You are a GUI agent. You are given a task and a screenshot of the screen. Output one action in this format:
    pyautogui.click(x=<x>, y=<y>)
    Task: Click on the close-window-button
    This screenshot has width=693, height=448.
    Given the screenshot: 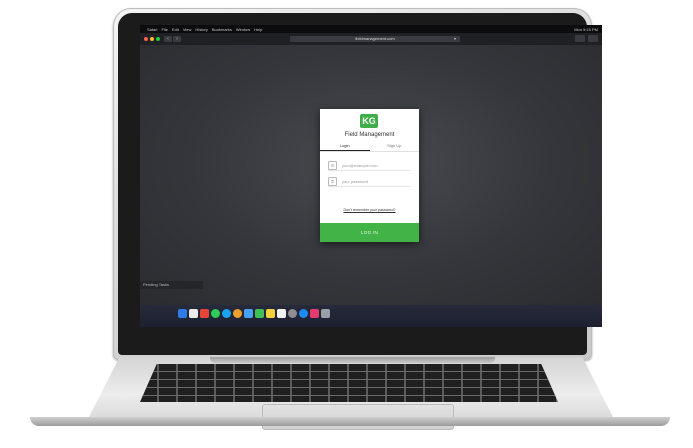 What is the action you would take?
    pyautogui.click(x=146, y=39)
    